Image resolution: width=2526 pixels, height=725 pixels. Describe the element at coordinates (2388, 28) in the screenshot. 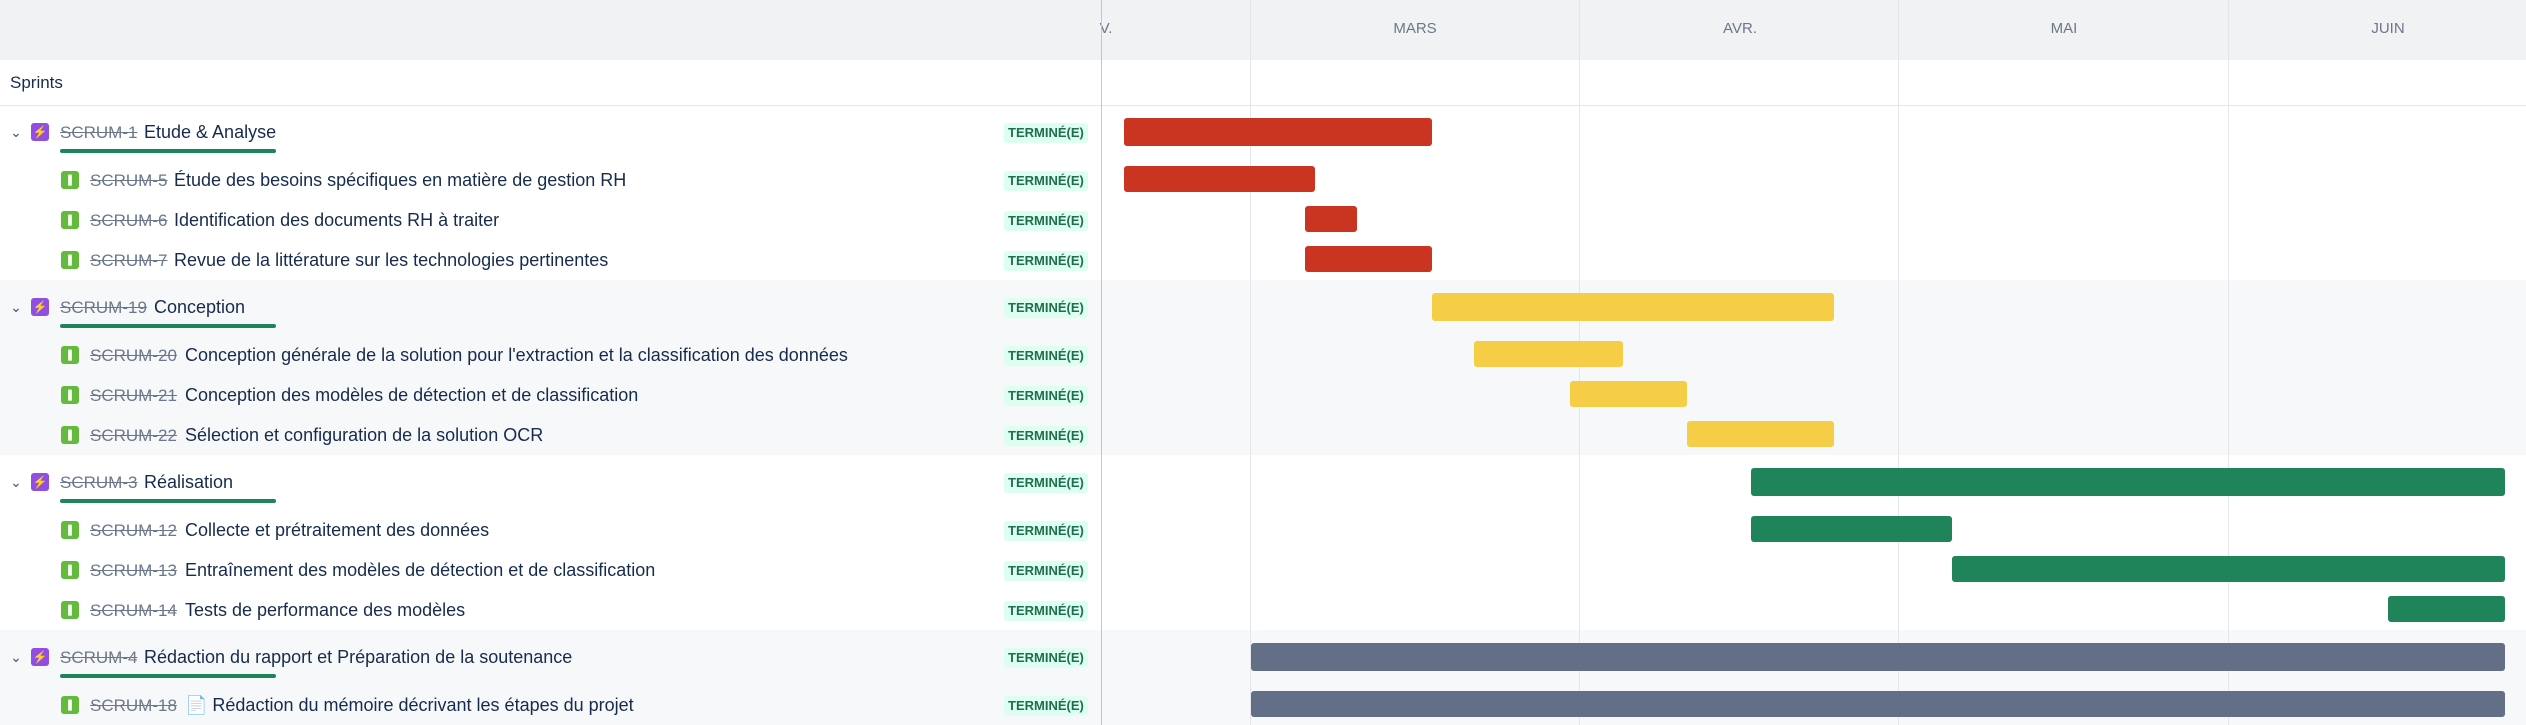

I see `month-label-juin: JUIN` at that location.